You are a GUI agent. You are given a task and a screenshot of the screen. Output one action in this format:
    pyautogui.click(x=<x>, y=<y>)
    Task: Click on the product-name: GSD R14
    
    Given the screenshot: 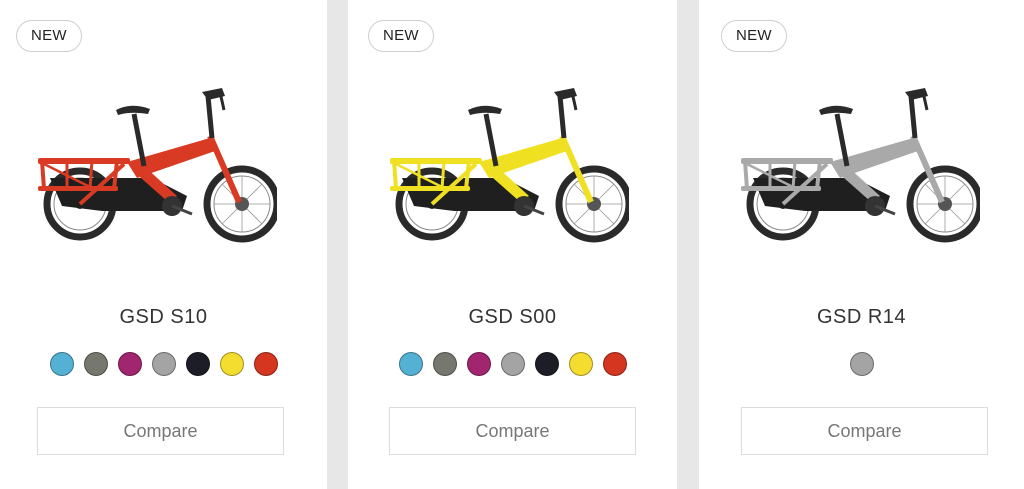 What is the action you would take?
    pyautogui.click(x=861, y=317)
    